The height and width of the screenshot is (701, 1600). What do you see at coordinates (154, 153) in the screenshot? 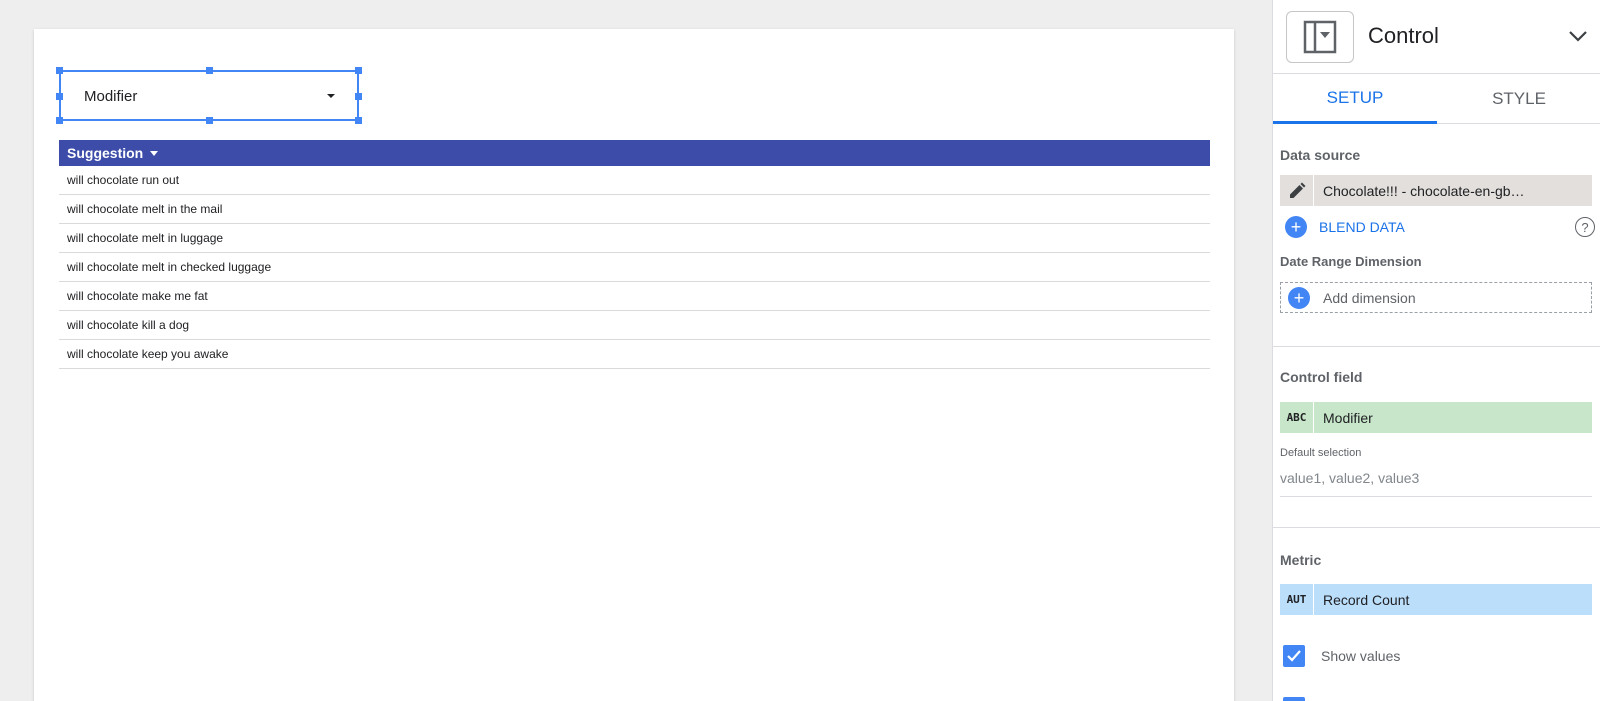
I see `sort-descending-icon` at bounding box center [154, 153].